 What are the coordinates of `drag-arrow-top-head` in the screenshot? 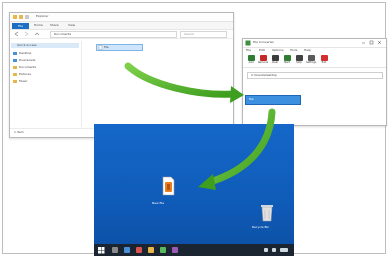 It's located at (237, 94).